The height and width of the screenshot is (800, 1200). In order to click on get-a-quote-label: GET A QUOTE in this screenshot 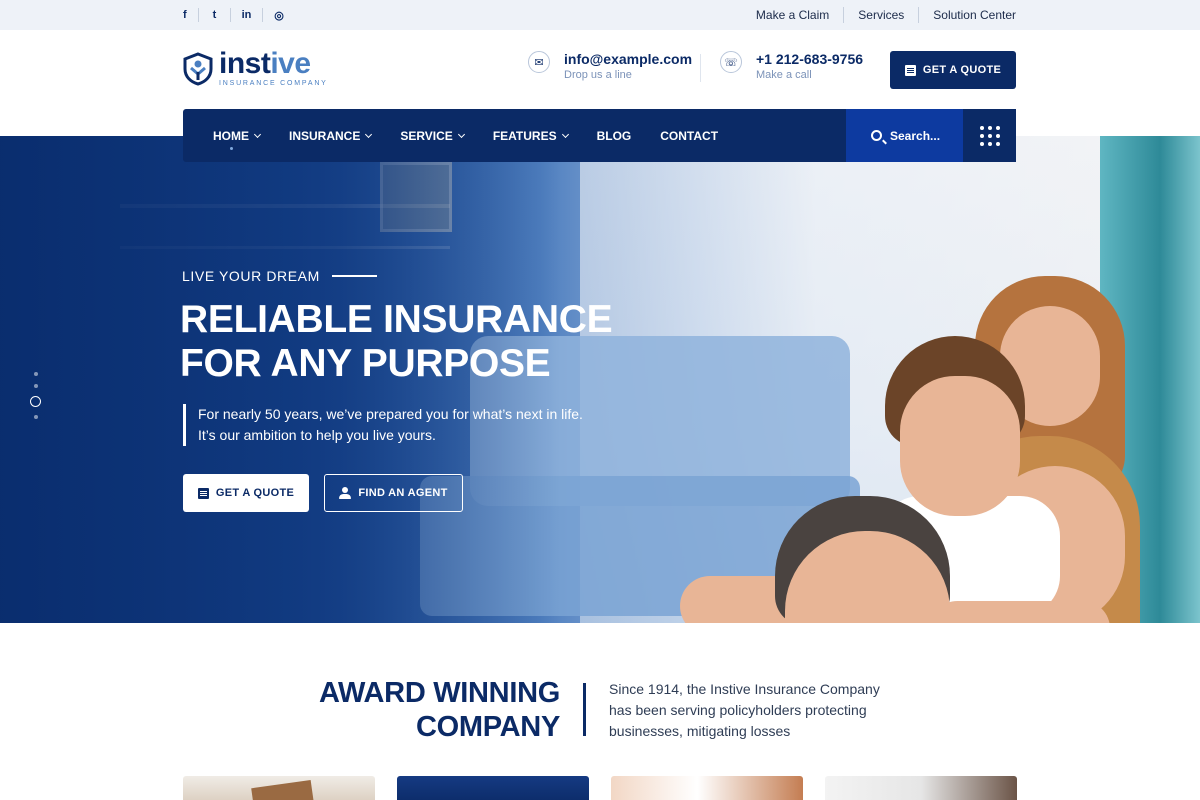, I will do `click(255, 493)`.